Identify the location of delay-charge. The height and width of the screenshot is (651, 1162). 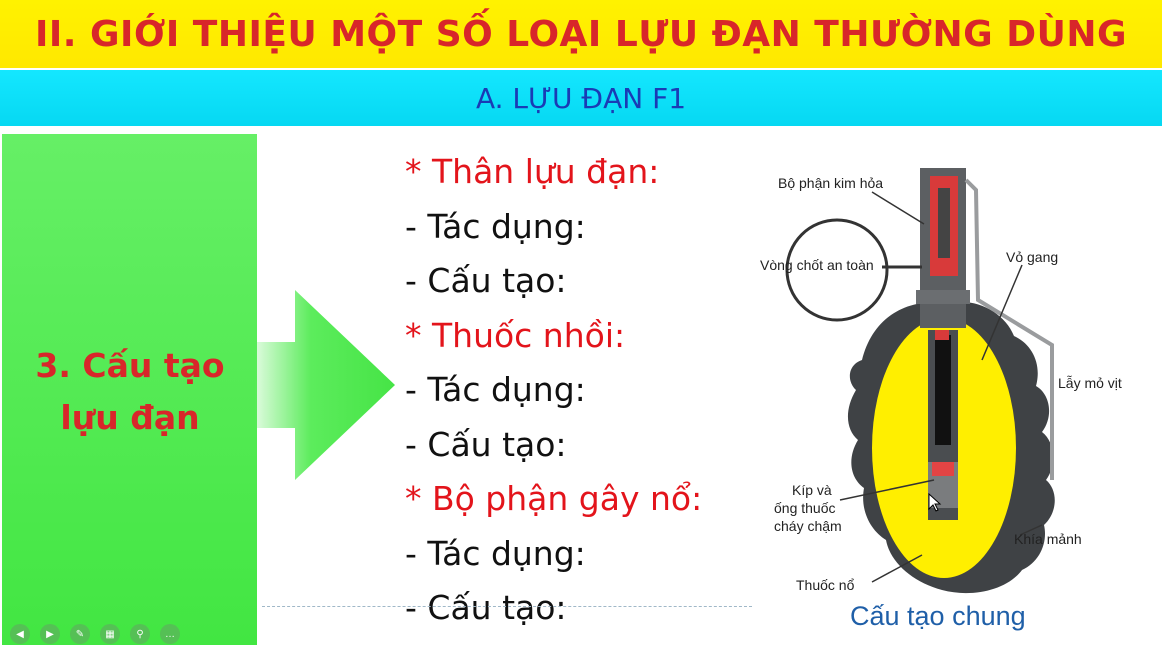
(943, 390).